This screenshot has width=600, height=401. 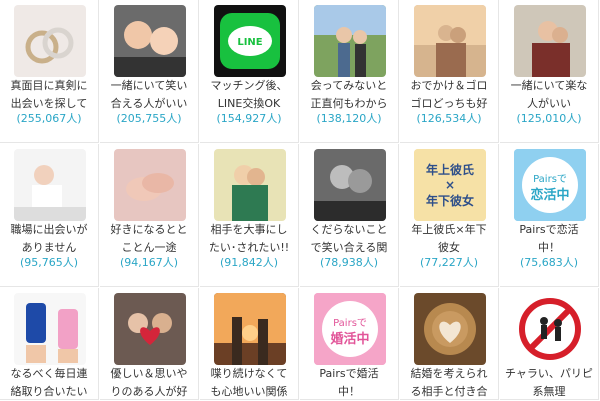 I want to click on community-title: おでかけ＆ゴロ ゴロどっちも好, so click(x=449, y=94).